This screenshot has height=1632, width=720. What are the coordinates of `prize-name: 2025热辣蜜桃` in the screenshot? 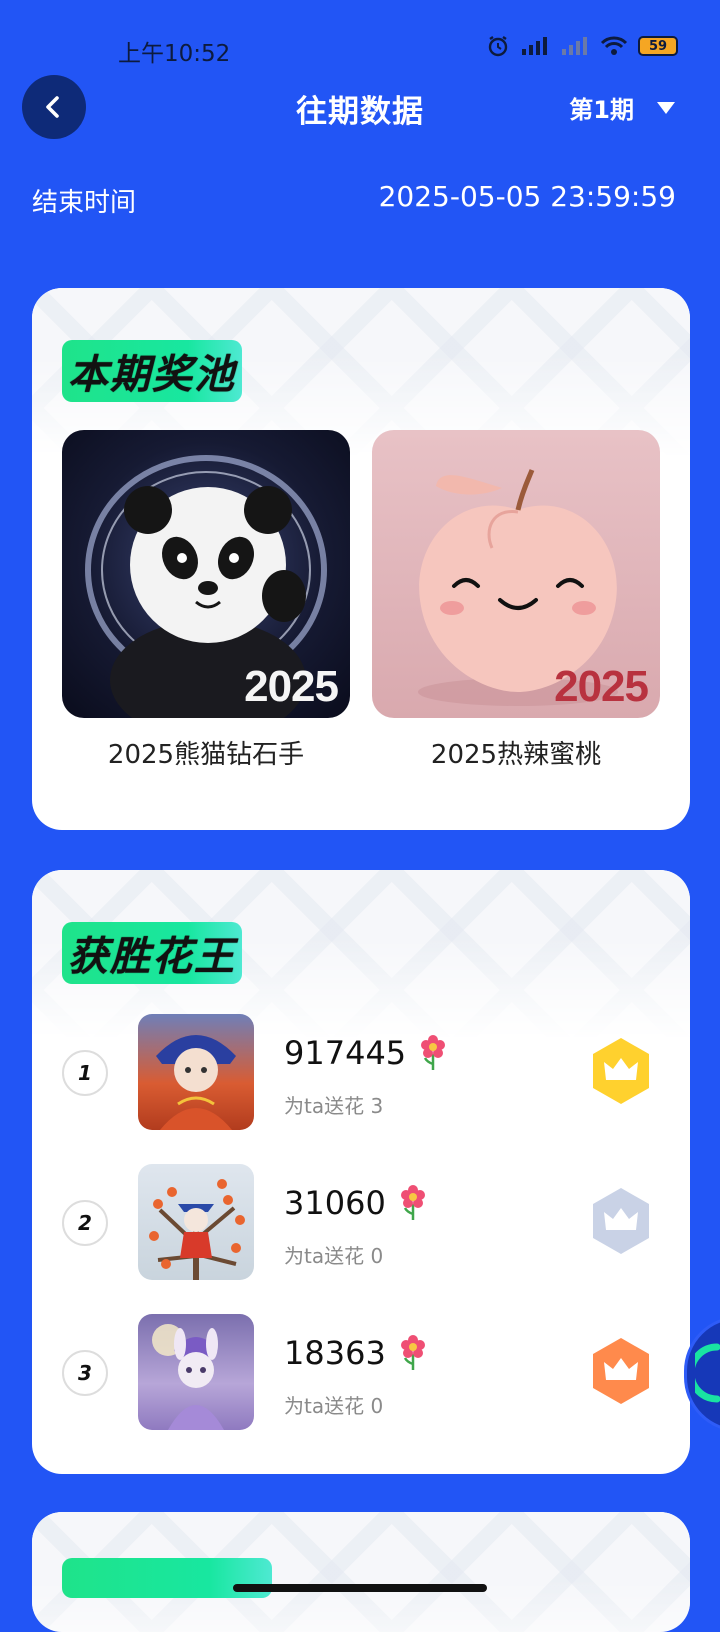 It's located at (516, 755).